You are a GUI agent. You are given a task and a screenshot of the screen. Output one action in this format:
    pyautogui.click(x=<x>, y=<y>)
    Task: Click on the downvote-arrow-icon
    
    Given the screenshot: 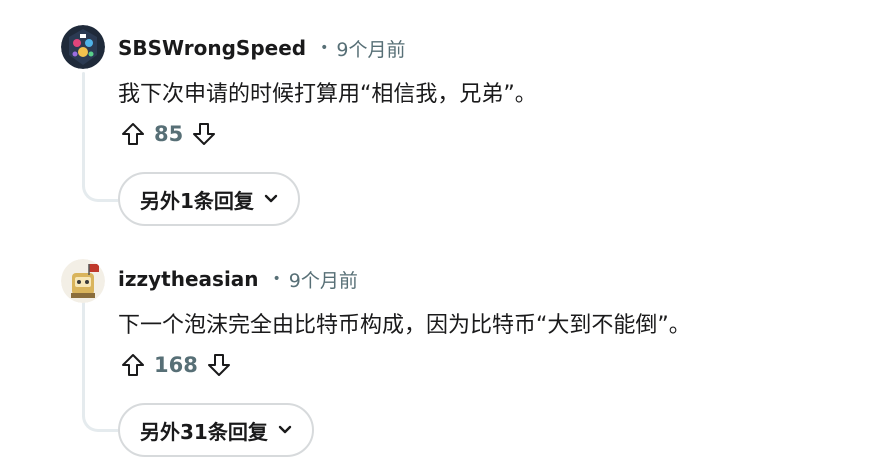 What is the action you would take?
    pyautogui.click(x=218, y=365)
    